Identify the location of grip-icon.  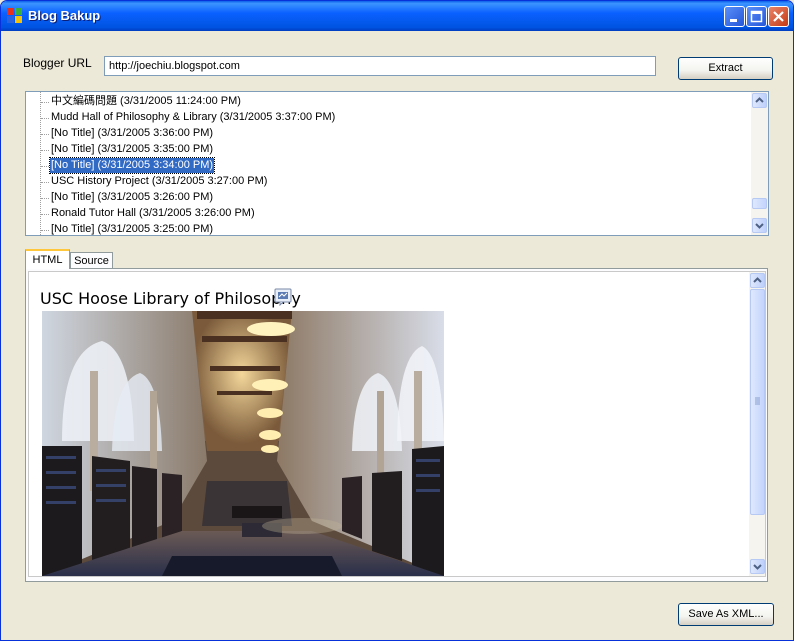
(757, 401).